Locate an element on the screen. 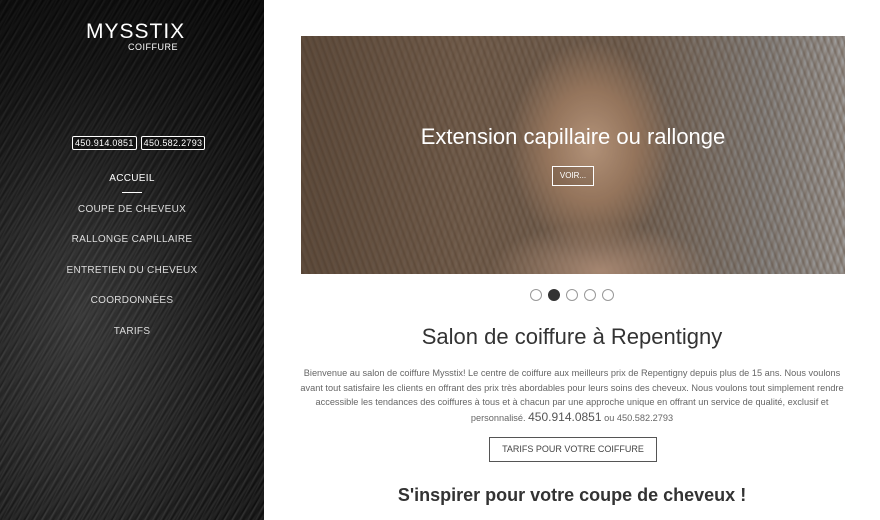 Image resolution: width=880 pixels, height=520 pixels. intro-phone-main: 450.914.0851 is located at coordinates (564, 417).